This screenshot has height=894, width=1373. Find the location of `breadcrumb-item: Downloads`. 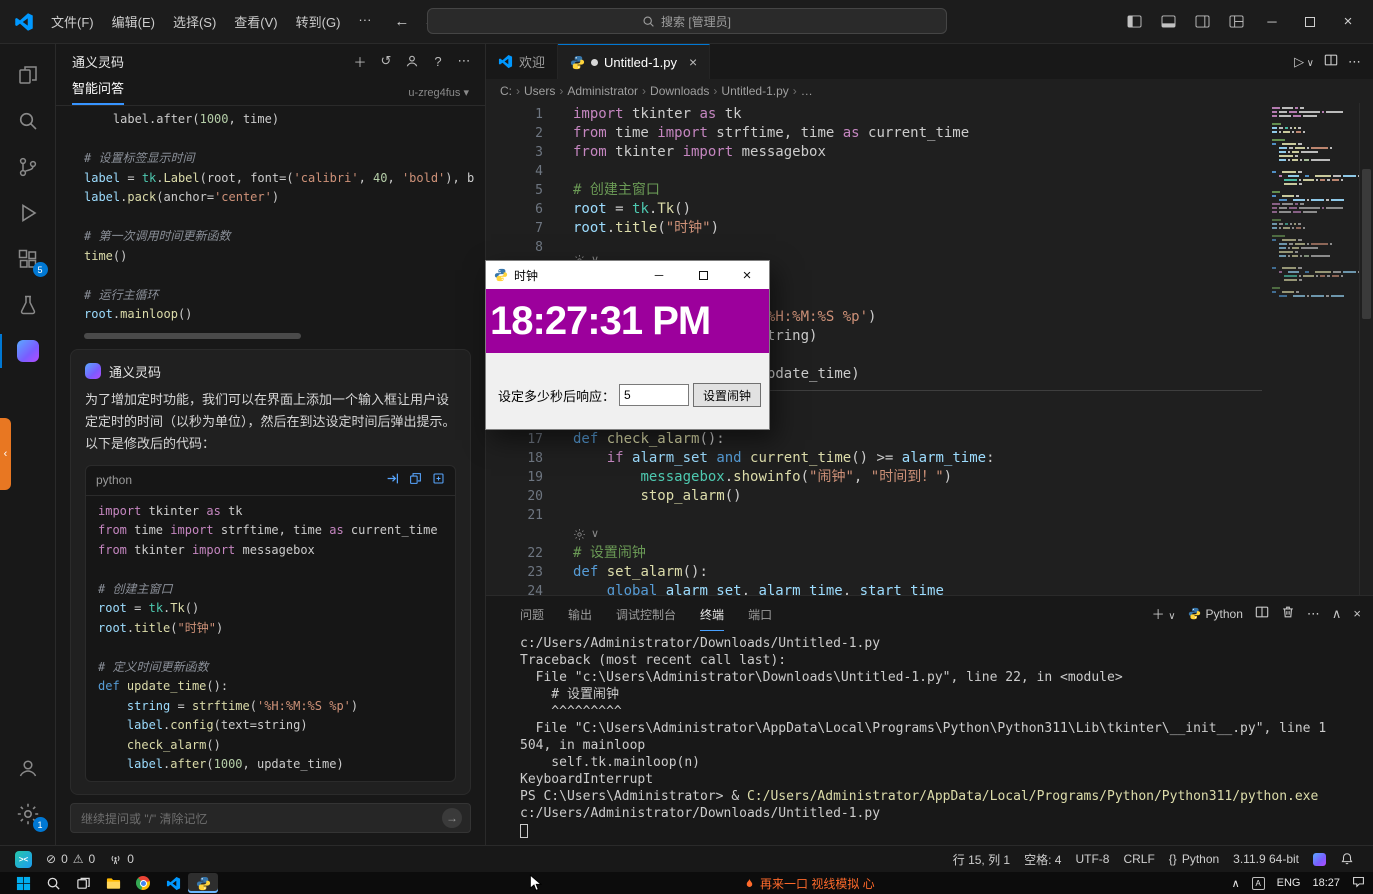

breadcrumb-item: Downloads is located at coordinates (679, 91).